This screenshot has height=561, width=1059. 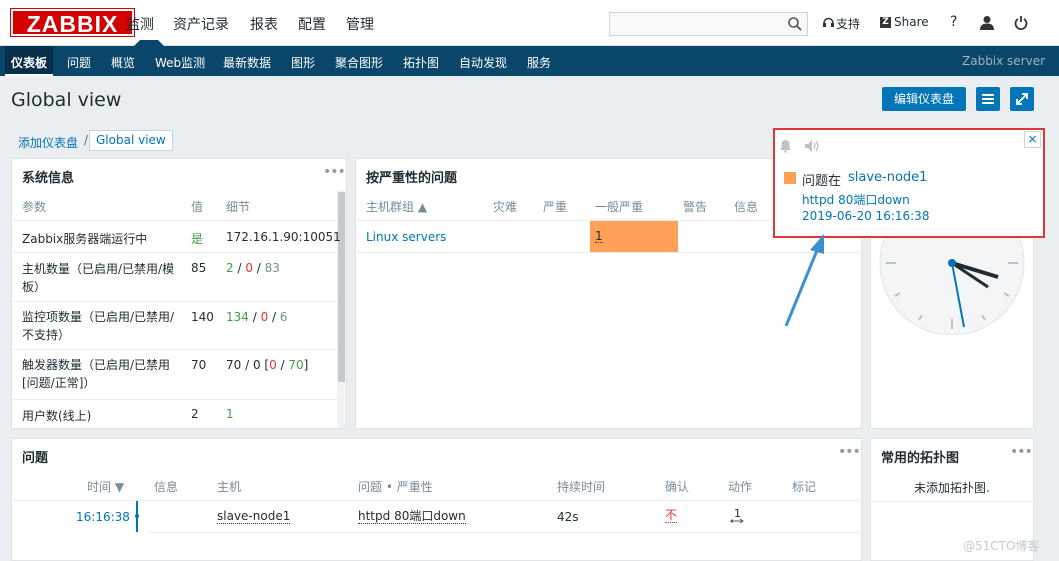 I want to click on timeline-dot, so click(x=137, y=516).